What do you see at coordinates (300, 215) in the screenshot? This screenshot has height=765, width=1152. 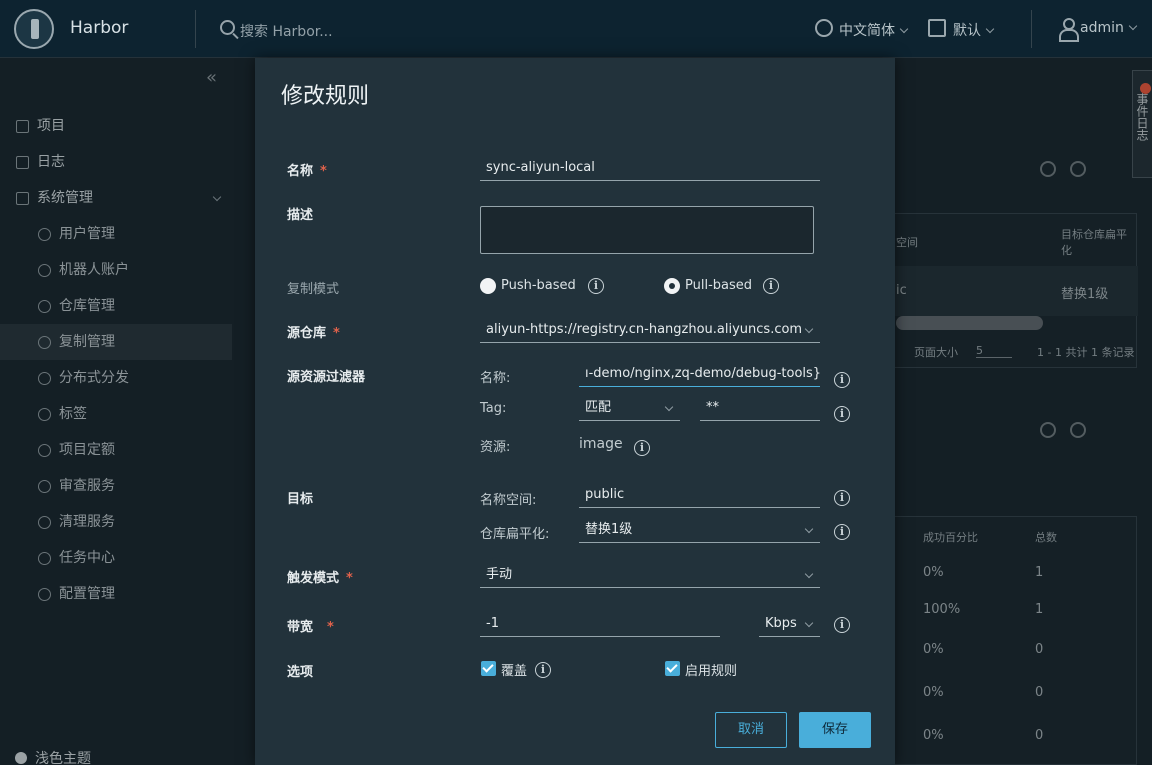 I see `description-label: 描述` at bounding box center [300, 215].